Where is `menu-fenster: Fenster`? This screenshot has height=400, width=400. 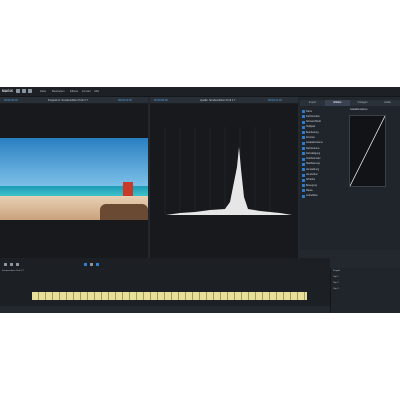
menu-fenster: Fenster is located at coordinates (86, 91).